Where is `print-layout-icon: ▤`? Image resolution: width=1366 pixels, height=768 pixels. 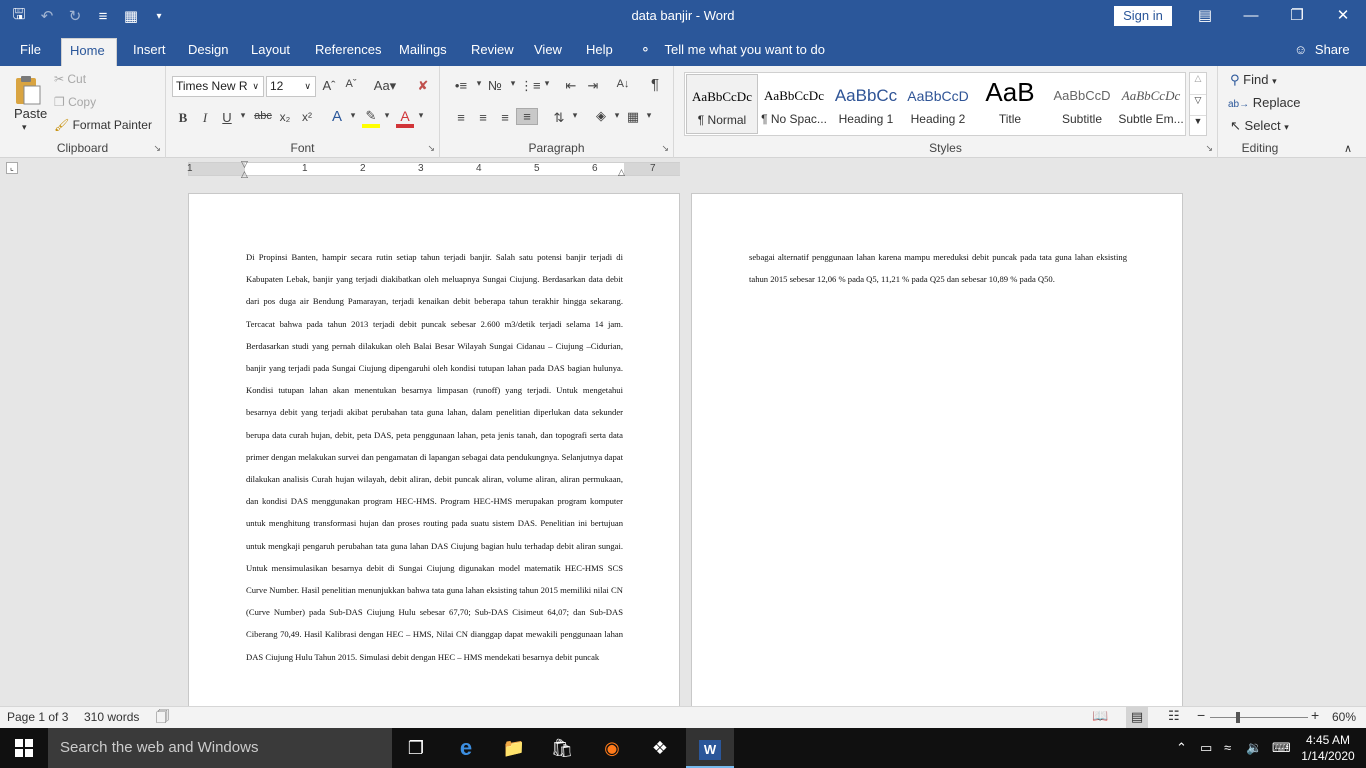 print-layout-icon: ▤ is located at coordinates (1137, 717).